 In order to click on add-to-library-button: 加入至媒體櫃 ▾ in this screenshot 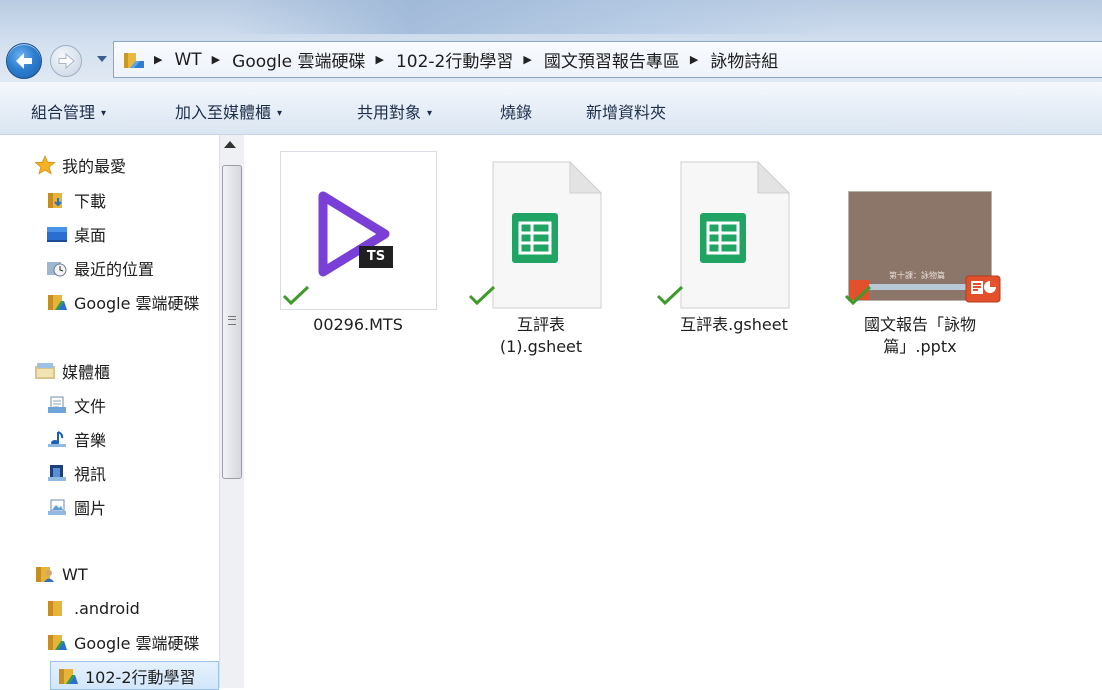, I will do `click(228, 111)`.